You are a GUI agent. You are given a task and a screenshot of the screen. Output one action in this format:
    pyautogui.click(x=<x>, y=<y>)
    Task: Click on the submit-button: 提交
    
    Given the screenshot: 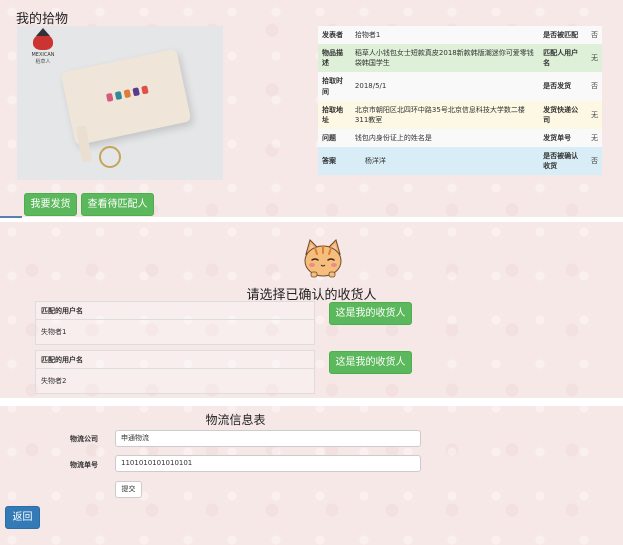 What is the action you would take?
    pyautogui.click(x=128, y=489)
    